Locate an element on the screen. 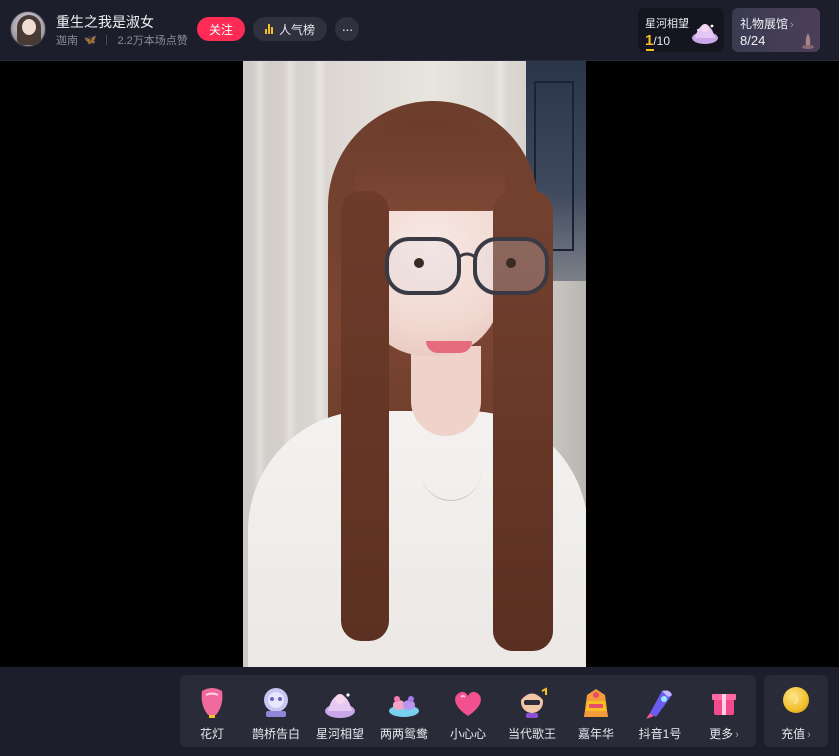  gift-label: 两两鸳鸯 is located at coordinates (403, 734).